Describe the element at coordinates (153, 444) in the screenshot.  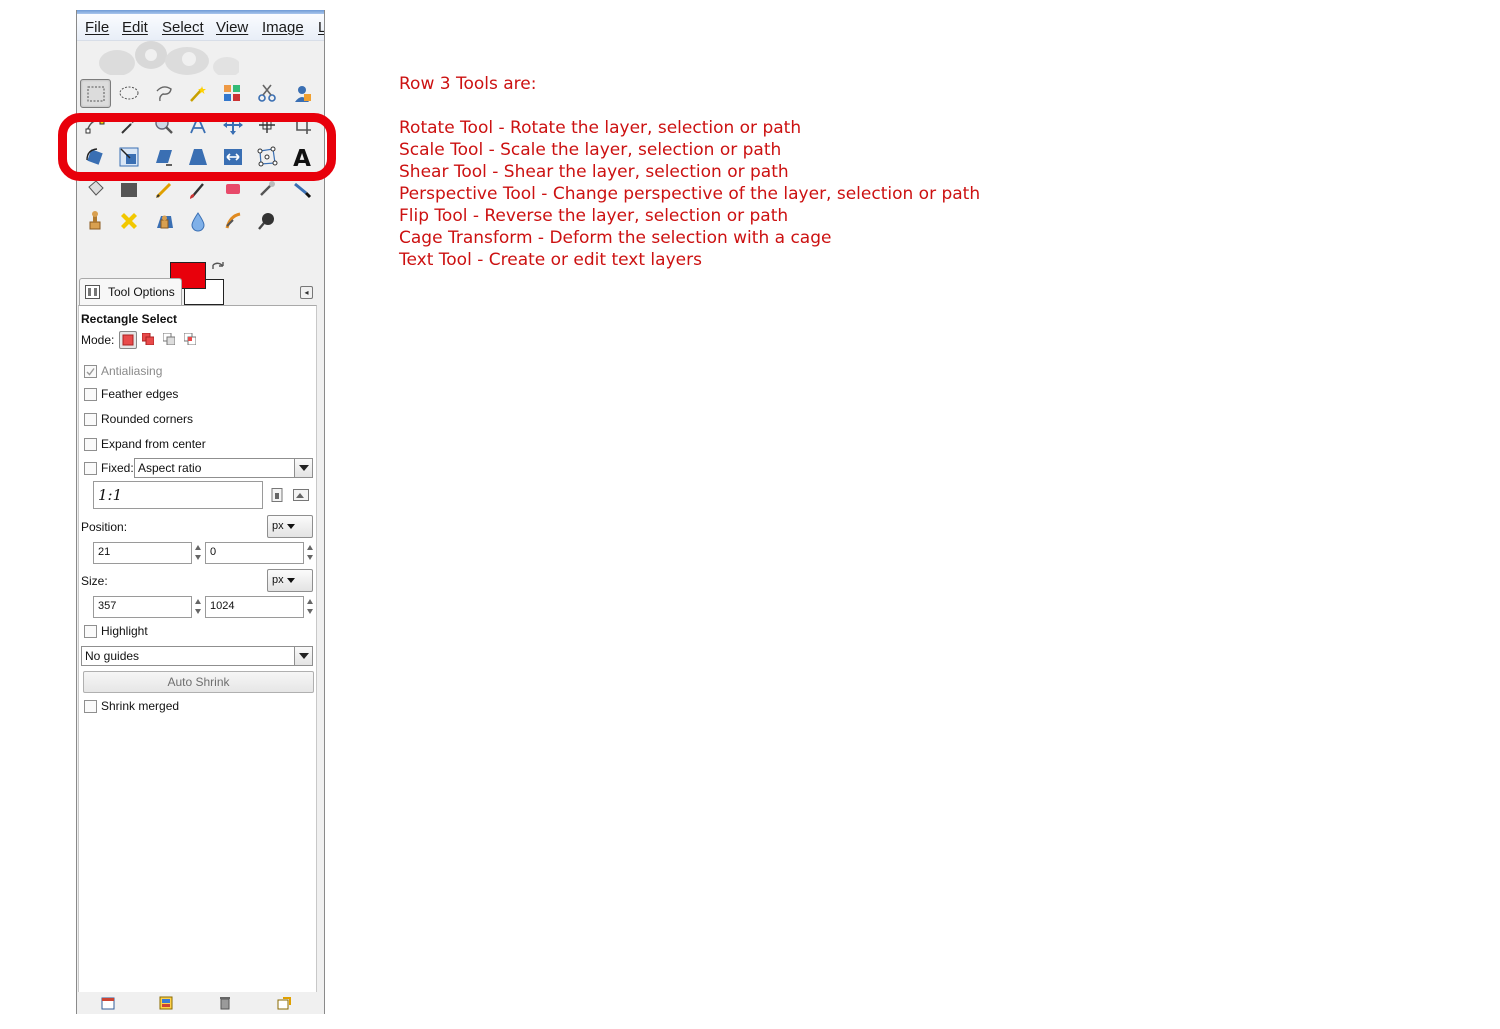
I see `expand-from-center-label: Expand from center` at that location.